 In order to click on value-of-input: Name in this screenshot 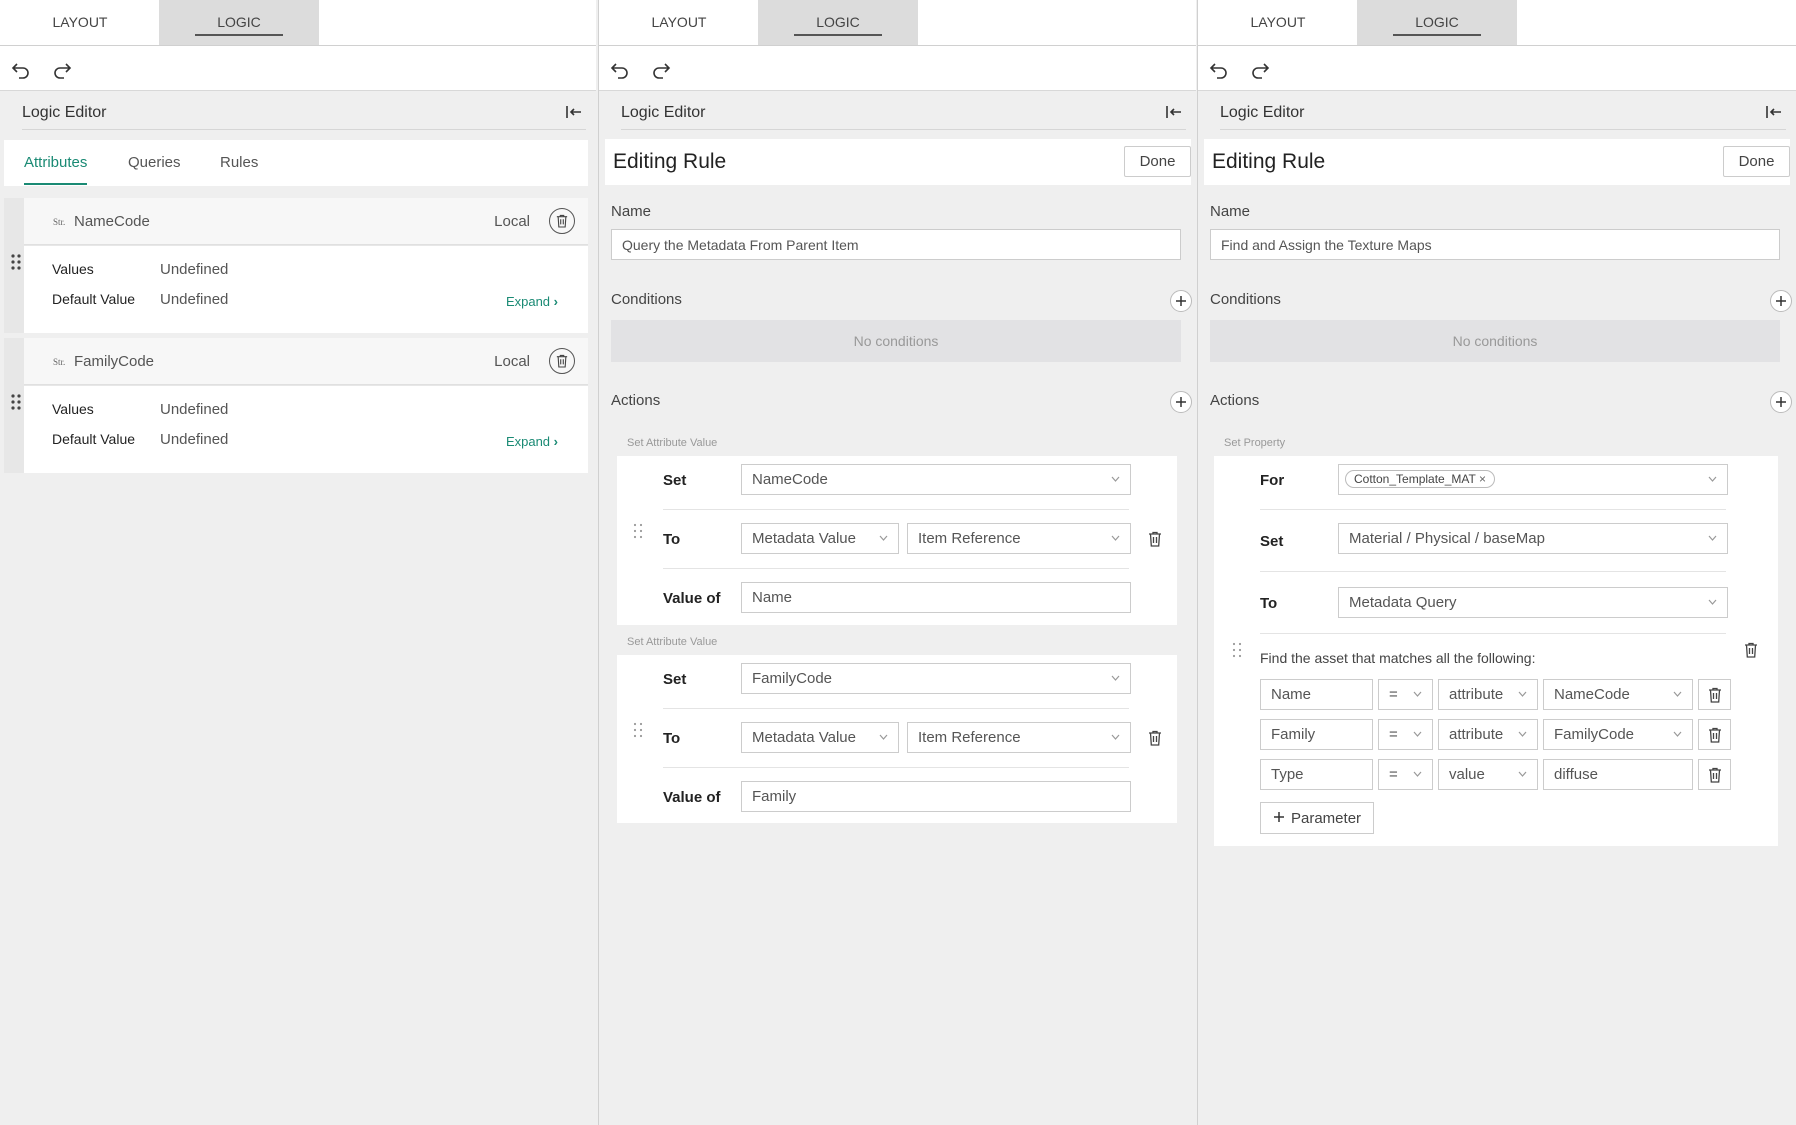, I will do `click(936, 597)`.